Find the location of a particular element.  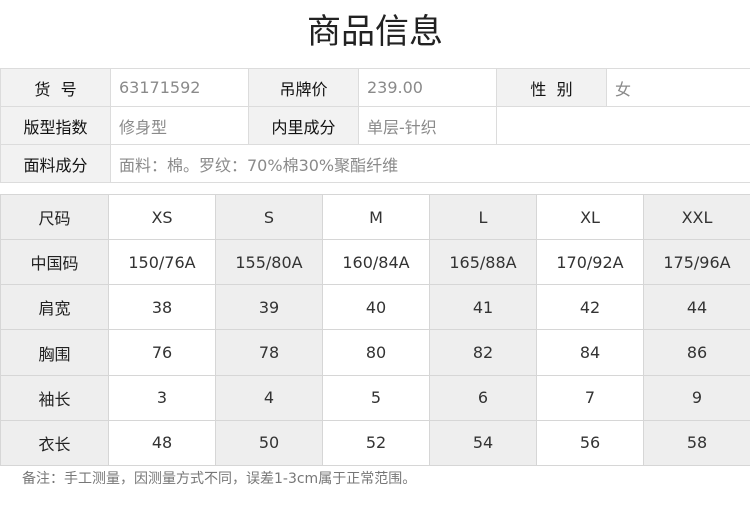

size-cell: 84 is located at coordinates (590, 352).